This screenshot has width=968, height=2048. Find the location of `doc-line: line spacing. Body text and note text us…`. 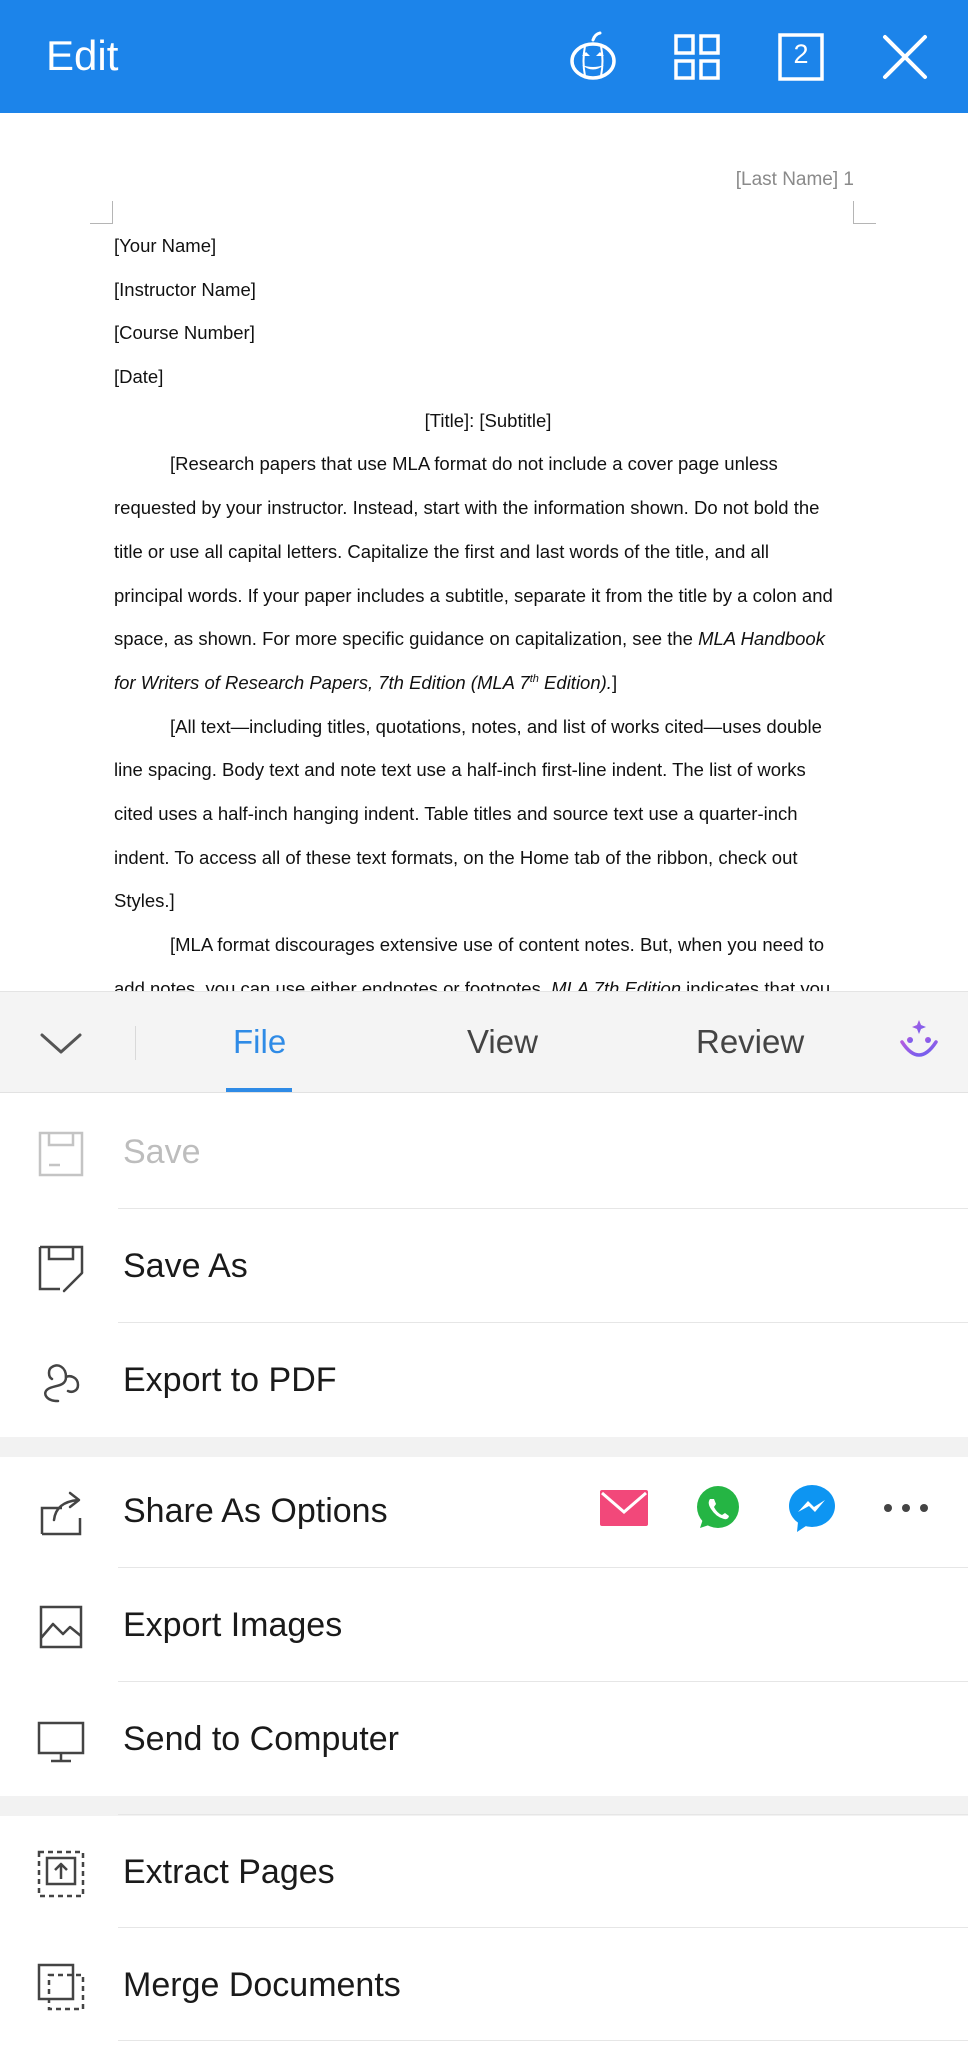

doc-line: line spacing. Body text and note text us… is located at coordinates (460, 770).